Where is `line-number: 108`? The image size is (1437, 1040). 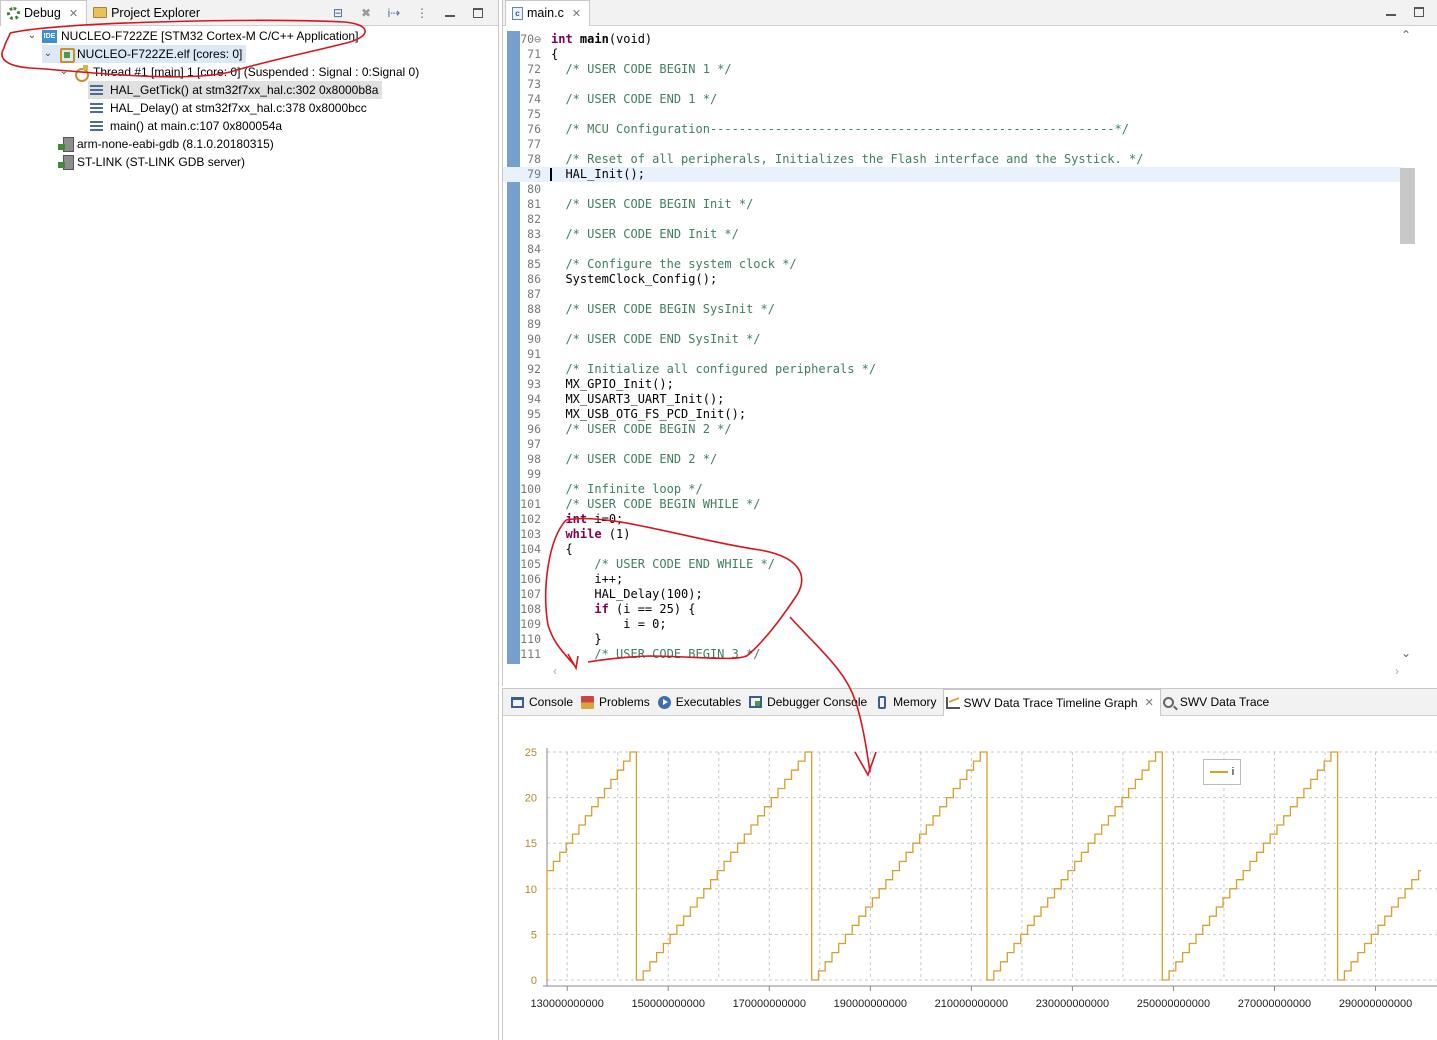 line-number: 108 is located at coordinates (530, 609).